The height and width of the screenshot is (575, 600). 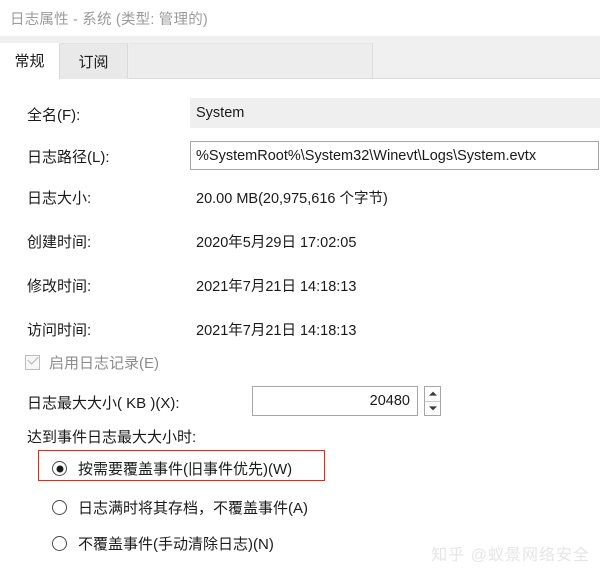 What do you see at coordinates (59, 286) in the screenshot?
I see `modified-time-label: 修改时间:` at bounding box center [59, 286].